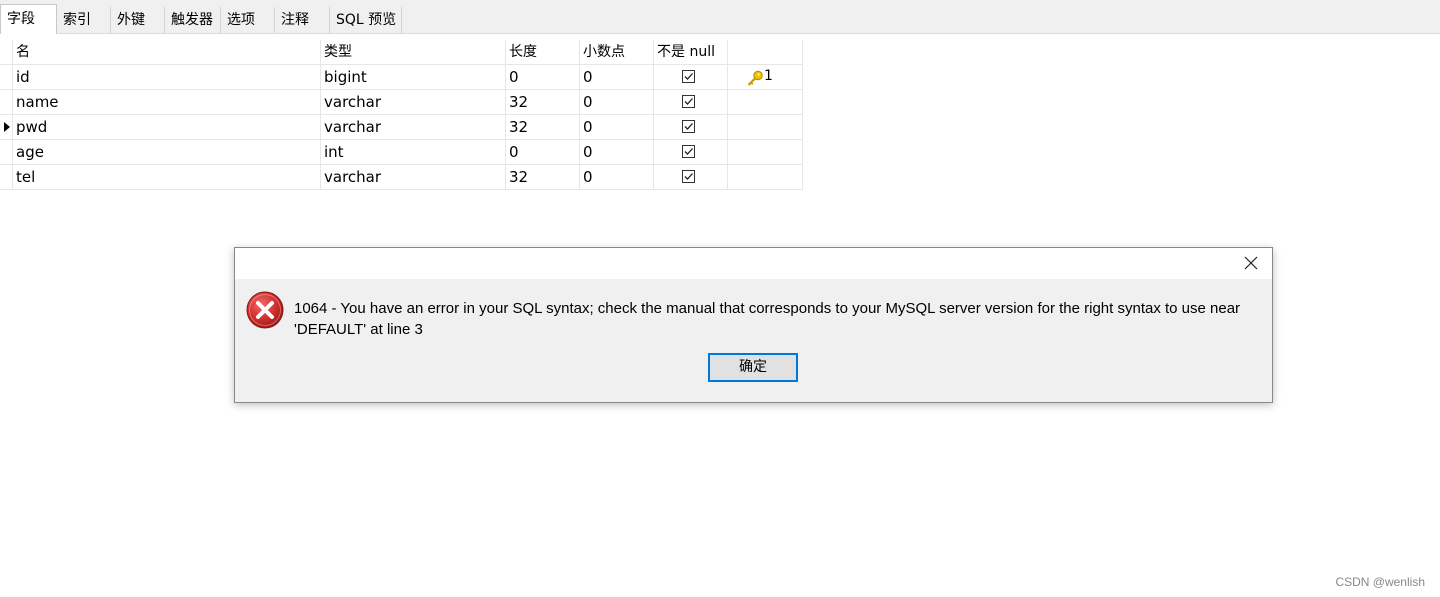 This screenshot has width=1440, height=597. Describe the element at coordinates (753, 367) in the screenshot. I see `ok-button: 确定` at that location.